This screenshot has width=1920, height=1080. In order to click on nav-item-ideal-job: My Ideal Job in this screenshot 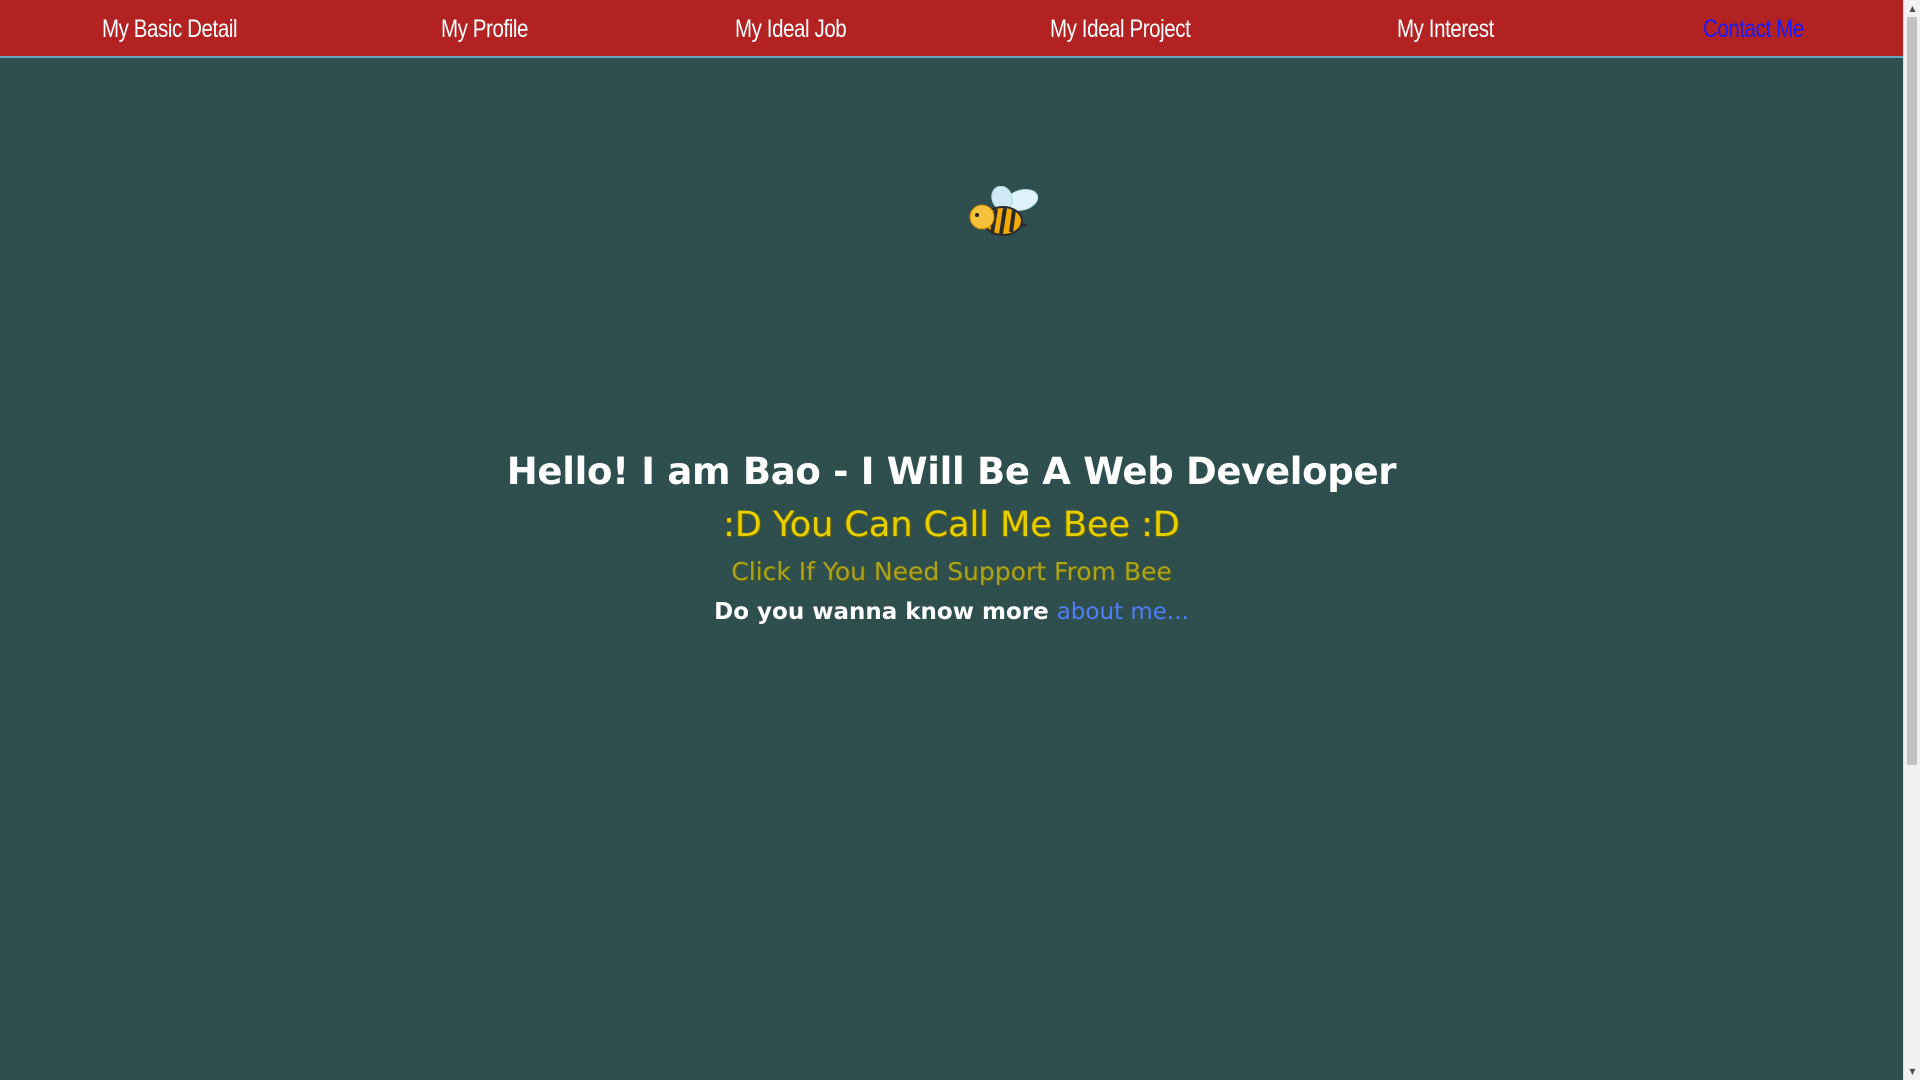, I will do `click(791, 29)`.